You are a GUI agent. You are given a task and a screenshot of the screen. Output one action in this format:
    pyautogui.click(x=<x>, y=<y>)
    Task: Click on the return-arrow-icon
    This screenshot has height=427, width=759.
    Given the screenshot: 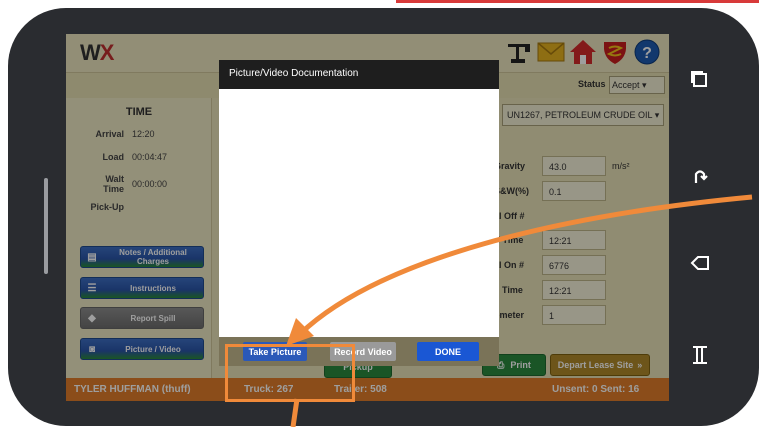 What is the action you would take?
    pyautogui.click(x=700, y=176)
    